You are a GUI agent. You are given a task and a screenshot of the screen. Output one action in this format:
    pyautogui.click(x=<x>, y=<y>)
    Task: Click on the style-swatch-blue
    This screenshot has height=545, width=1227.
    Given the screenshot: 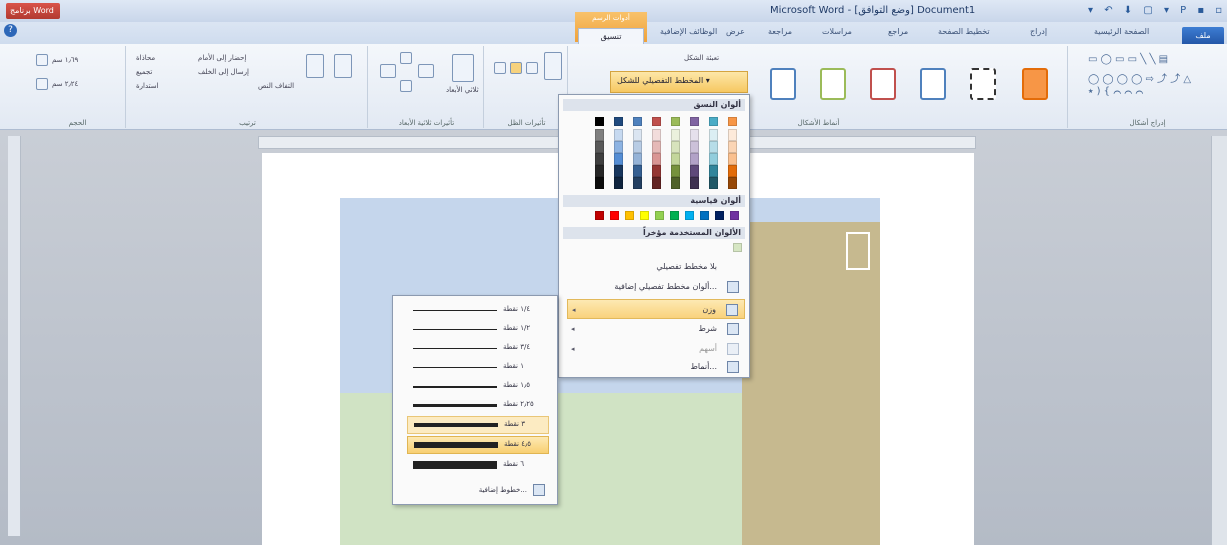 What is the action you would take?
    pyautogui.click(x=783, y=84)
    